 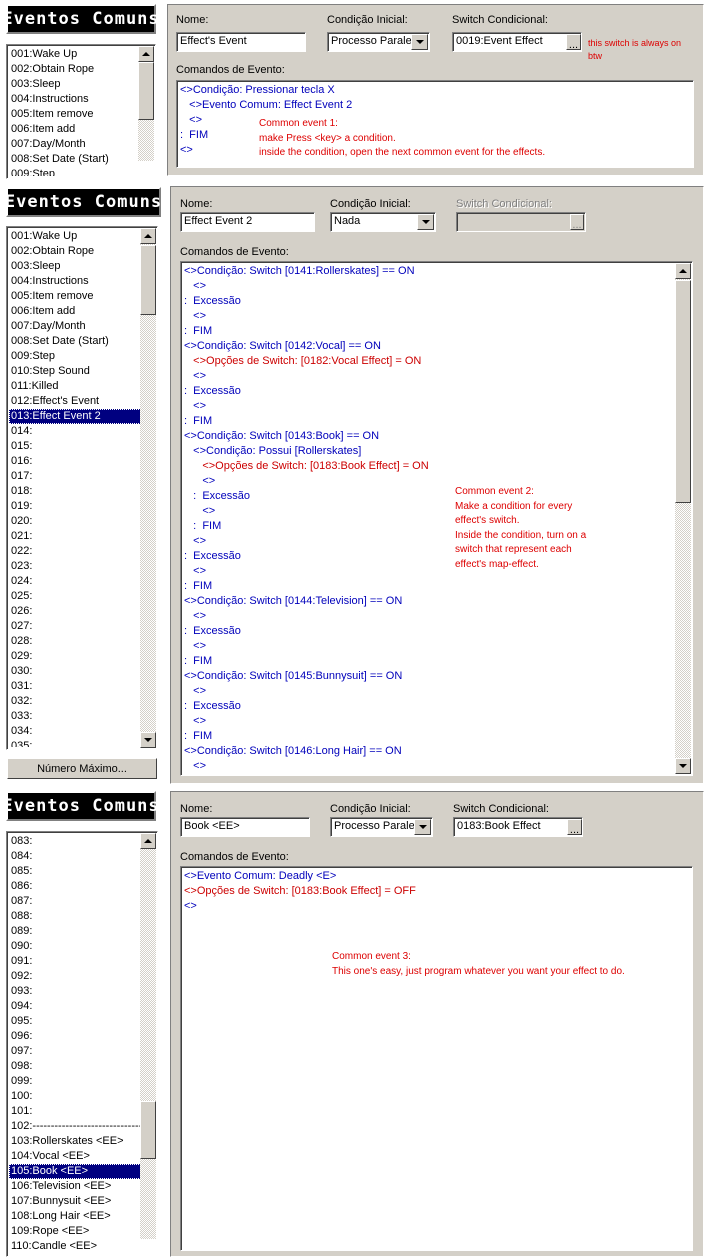 I want to click on list-item: 083:, so click(x=82, y=841).